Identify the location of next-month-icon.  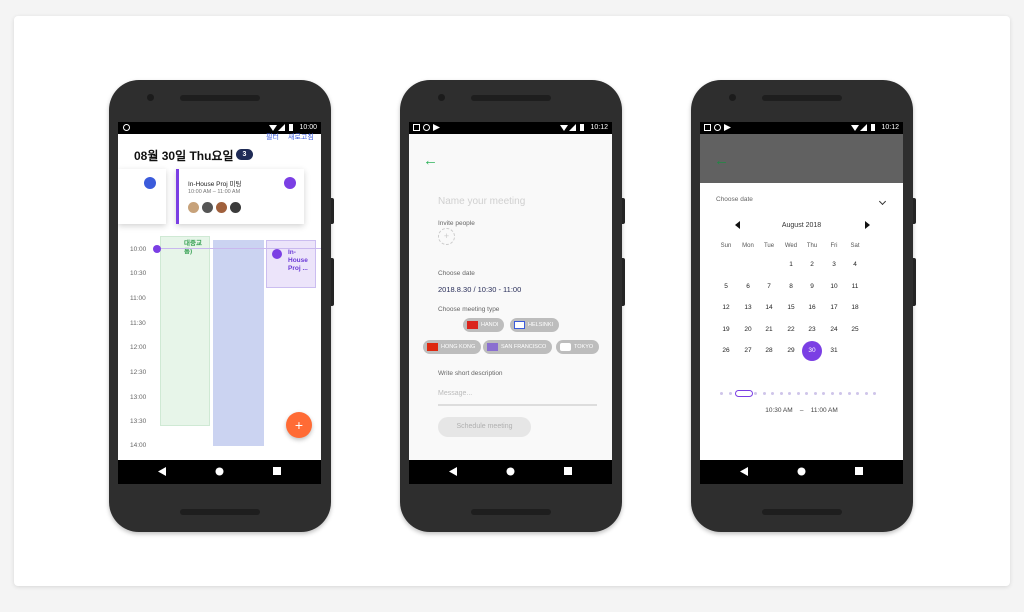
(867, 225).